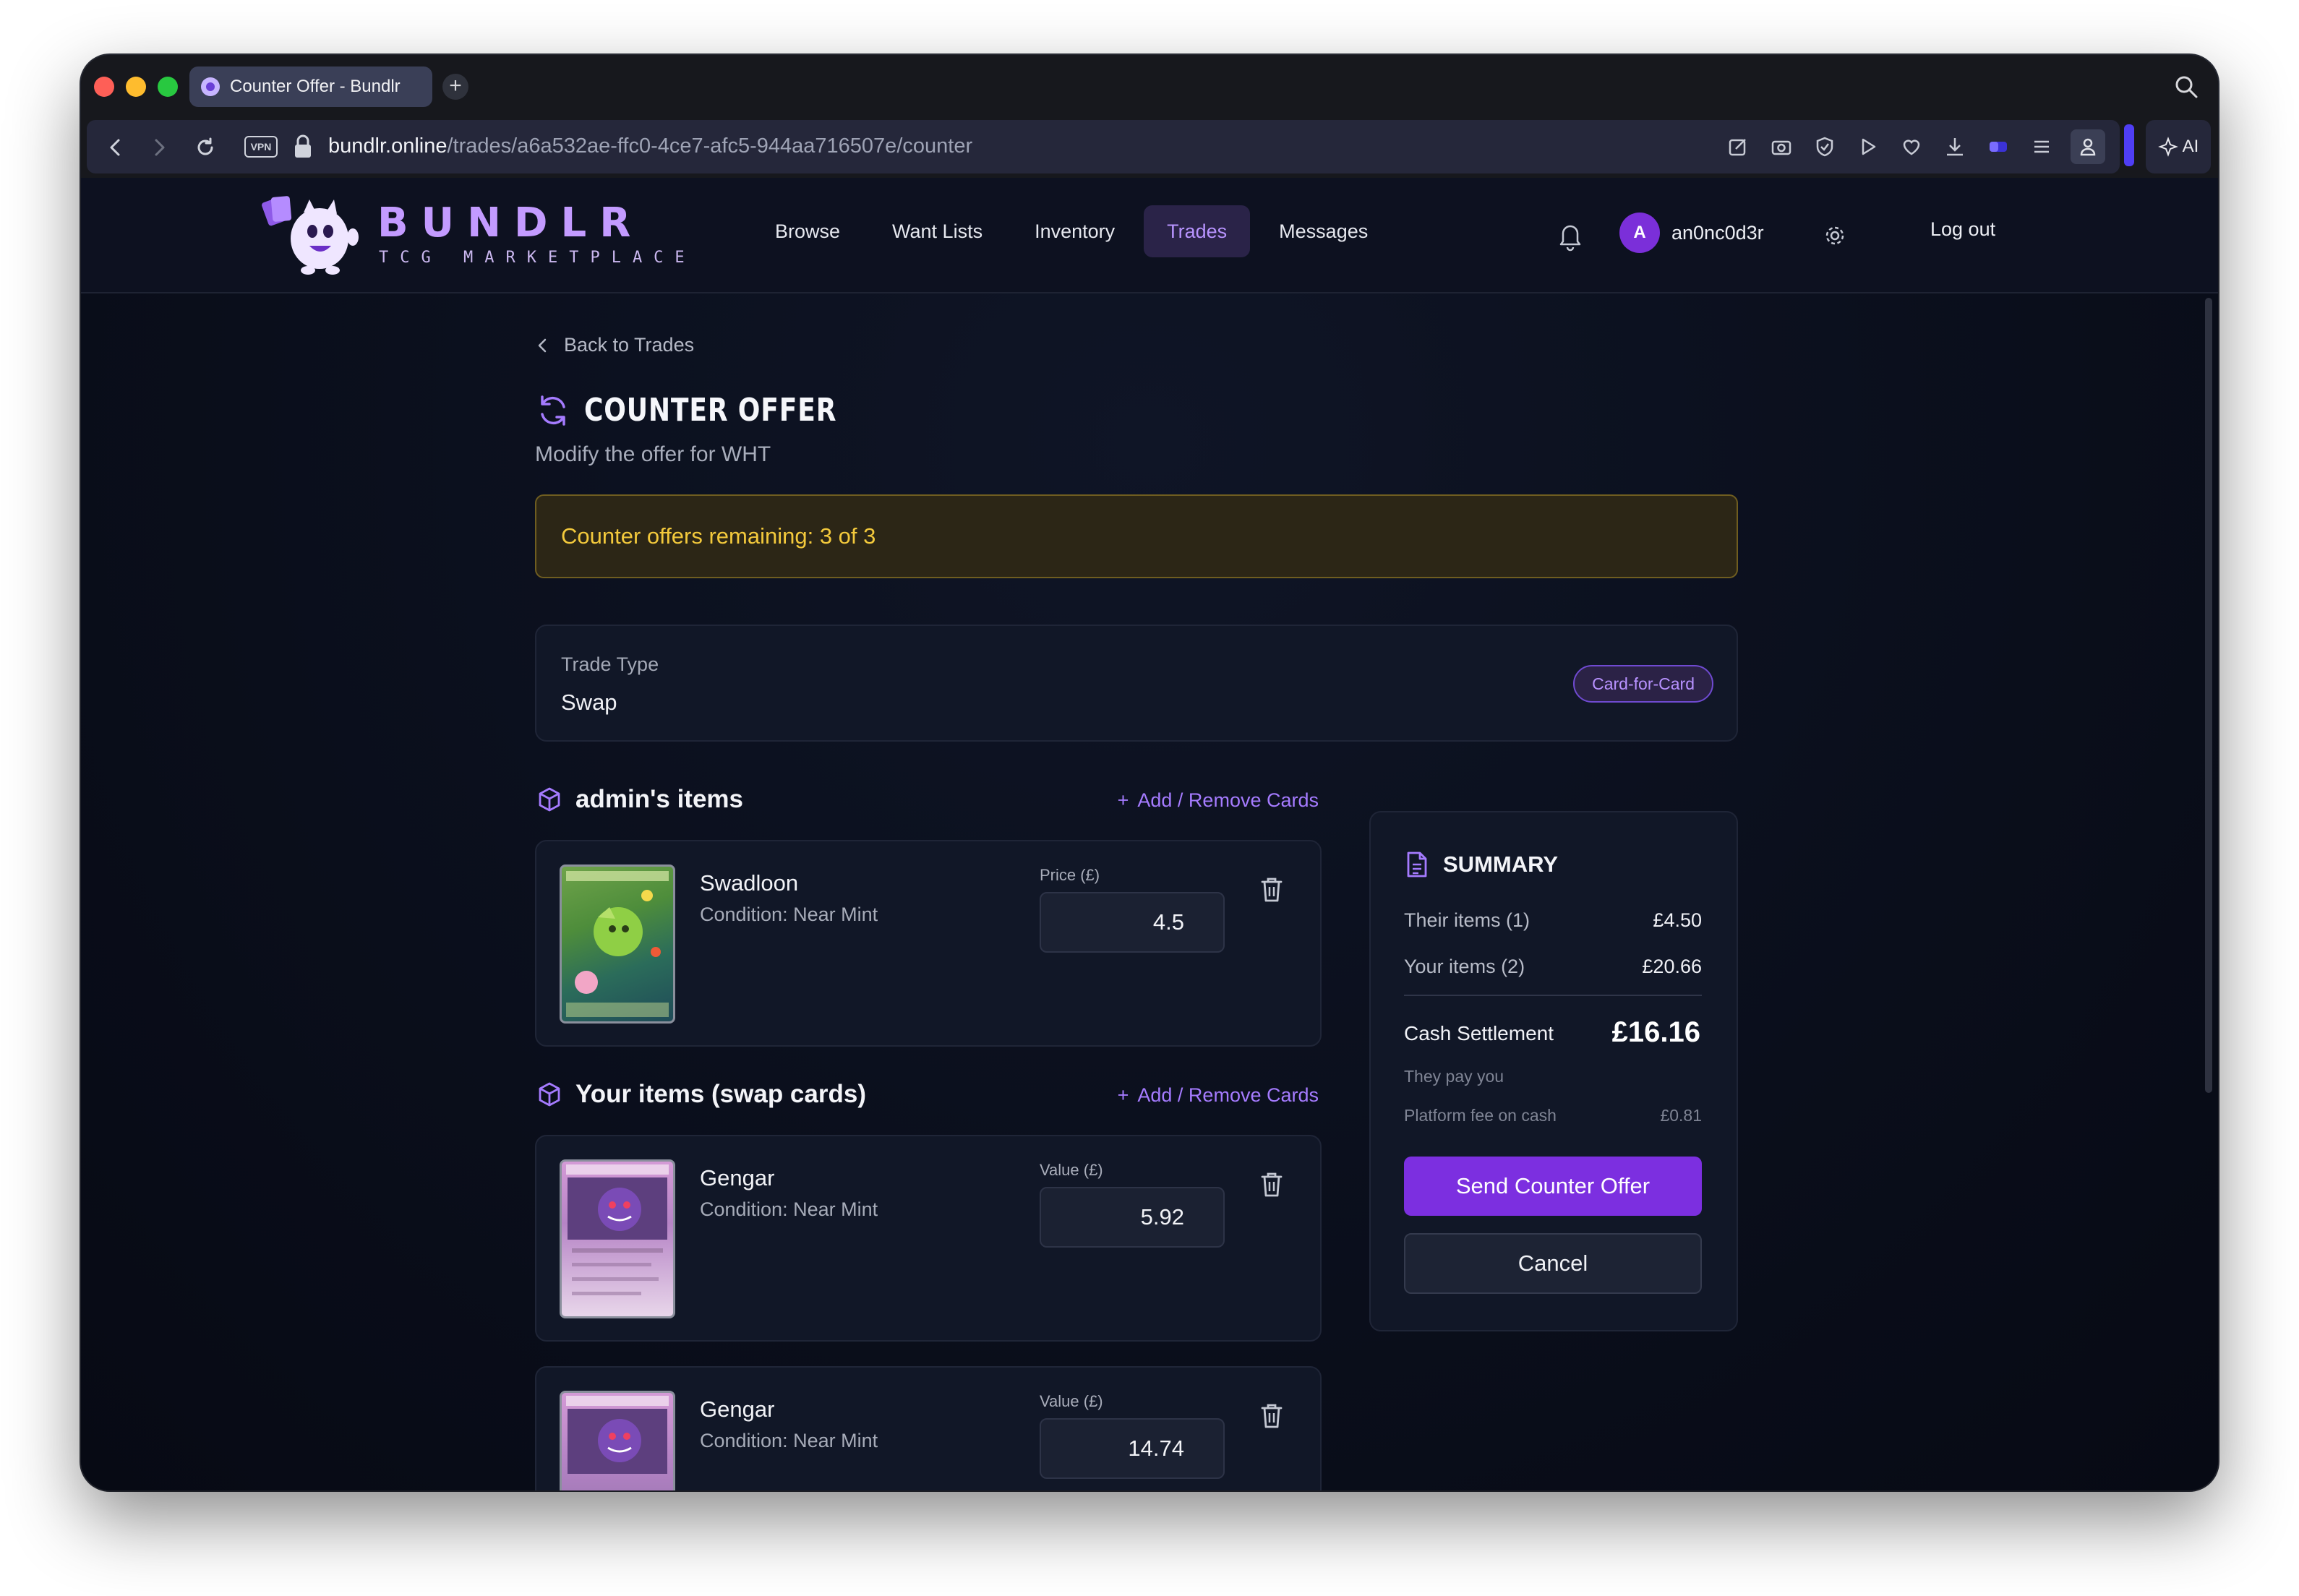 This screenshot has height=1596, width=2299. What do you see at coordinates (168, 87) in the screenshot?
I see `maximize-window-button` at bounding box center [168, 87].